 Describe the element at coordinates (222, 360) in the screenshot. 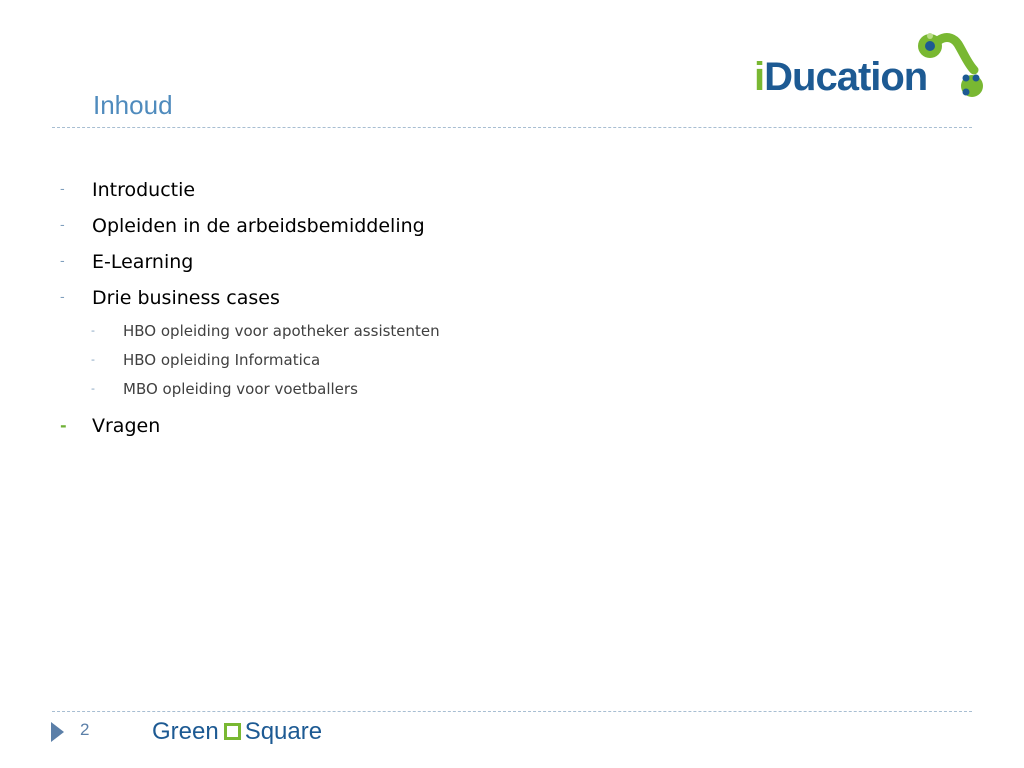

I see `sub-list-item-text: HBO opleiding Informatica` at that location.